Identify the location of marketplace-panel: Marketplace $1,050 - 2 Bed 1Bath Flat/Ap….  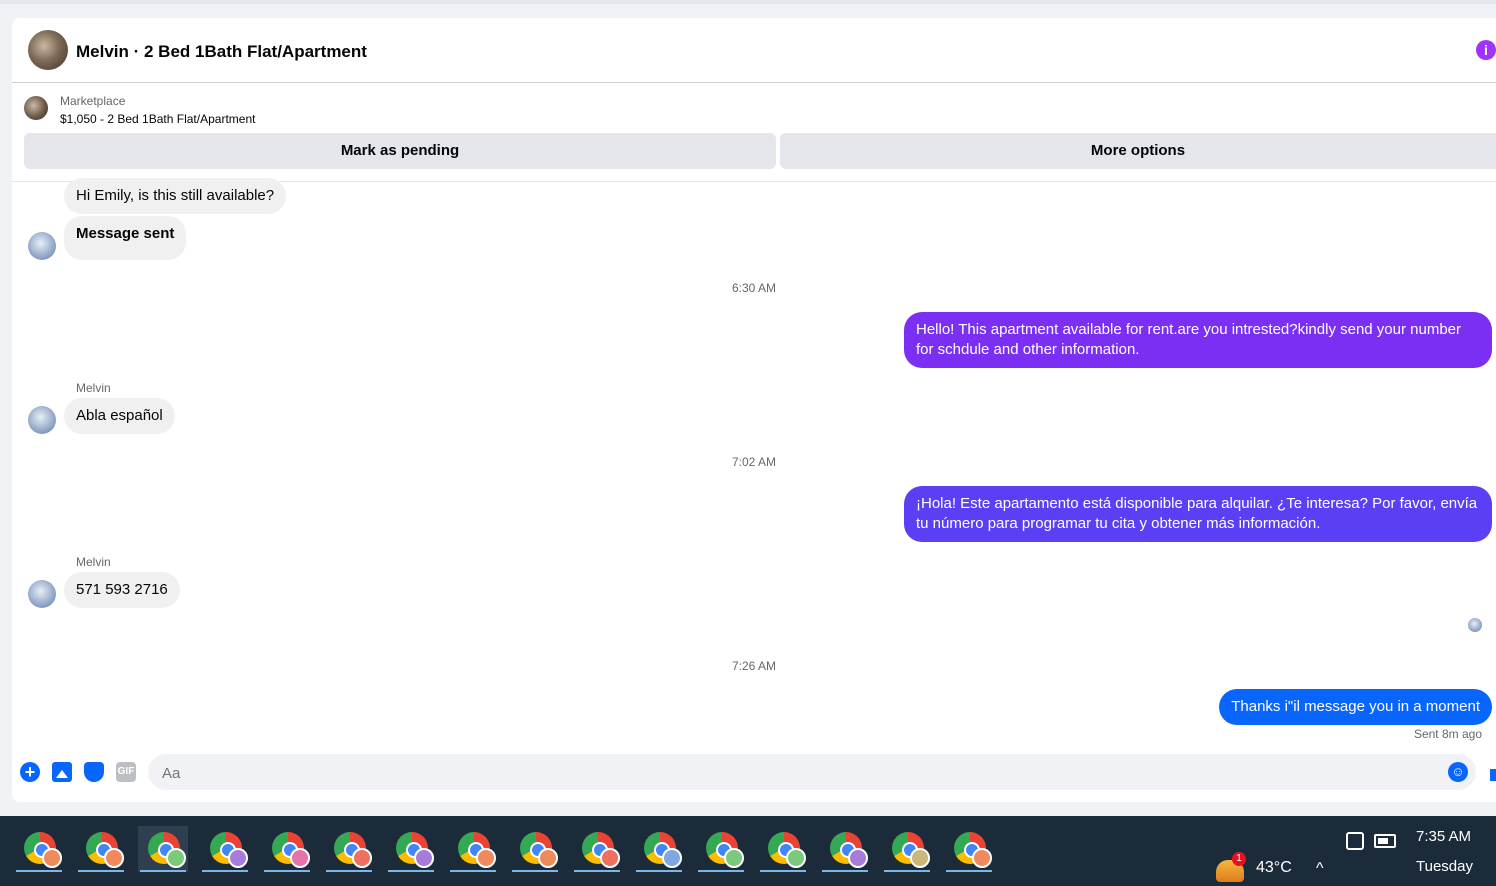
(754, 132).